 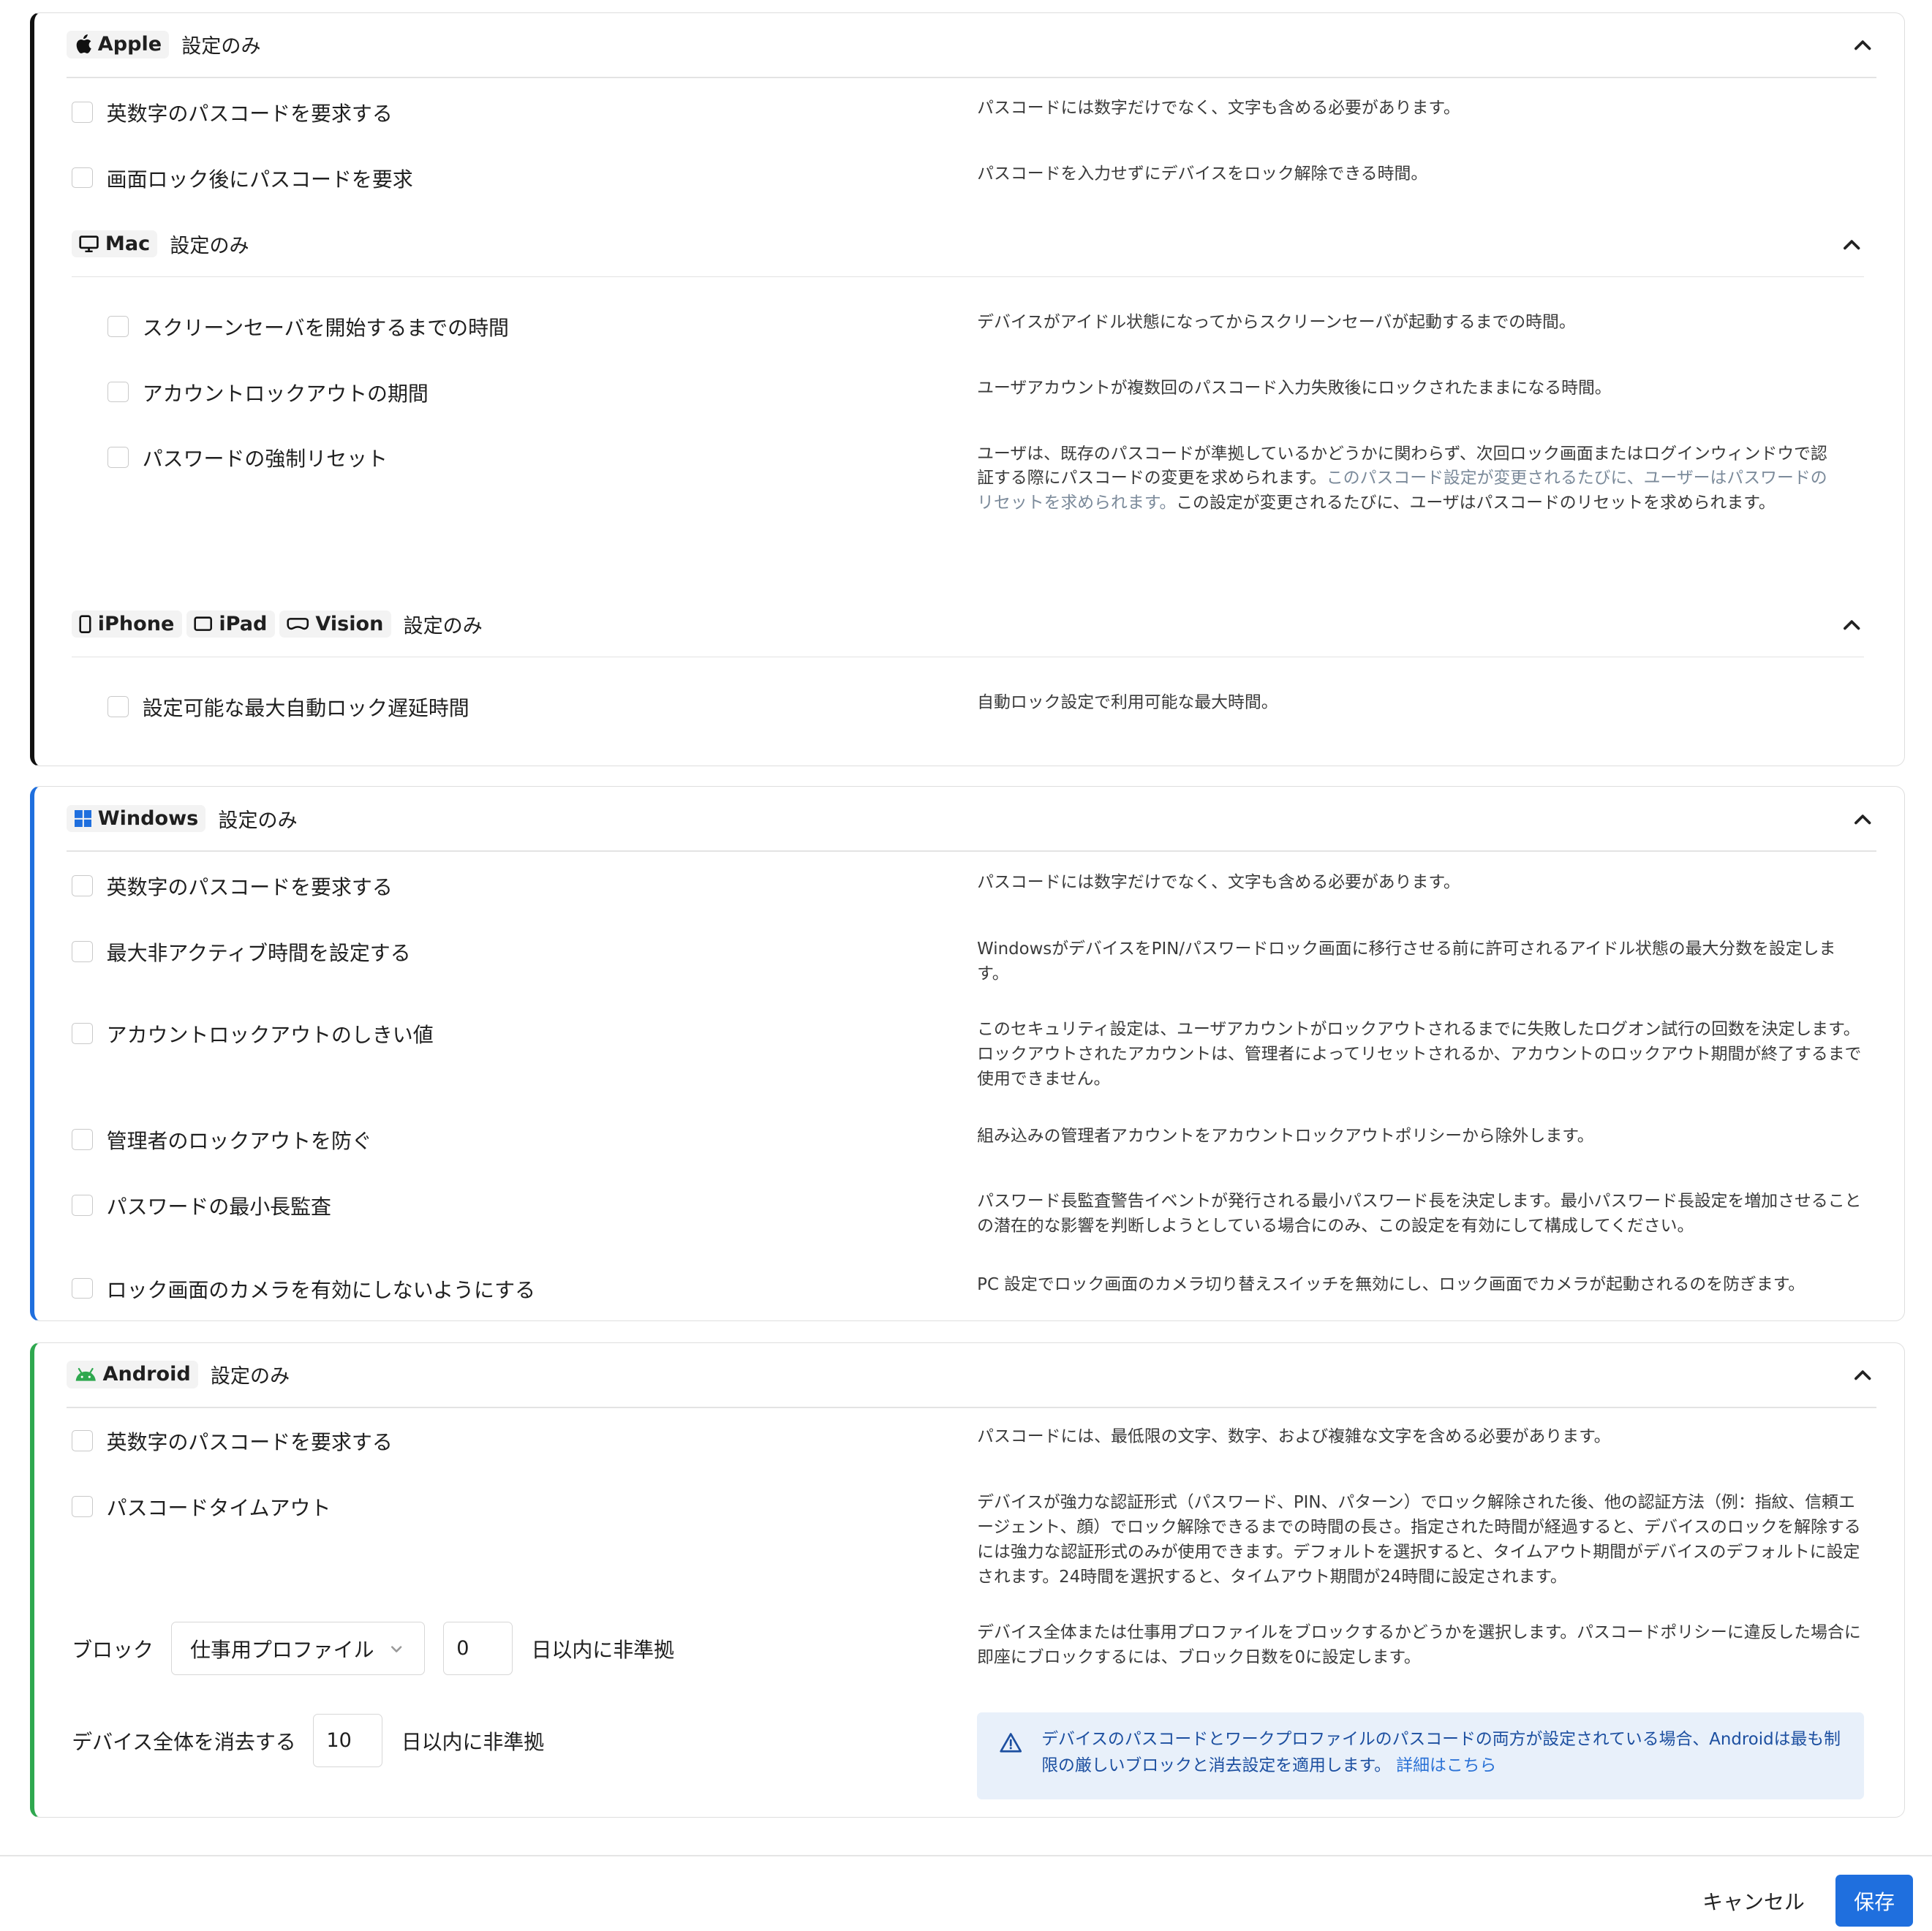 I want to click on block-days-suffix: 日以内に非準拠, so click(x=603, y=1650).